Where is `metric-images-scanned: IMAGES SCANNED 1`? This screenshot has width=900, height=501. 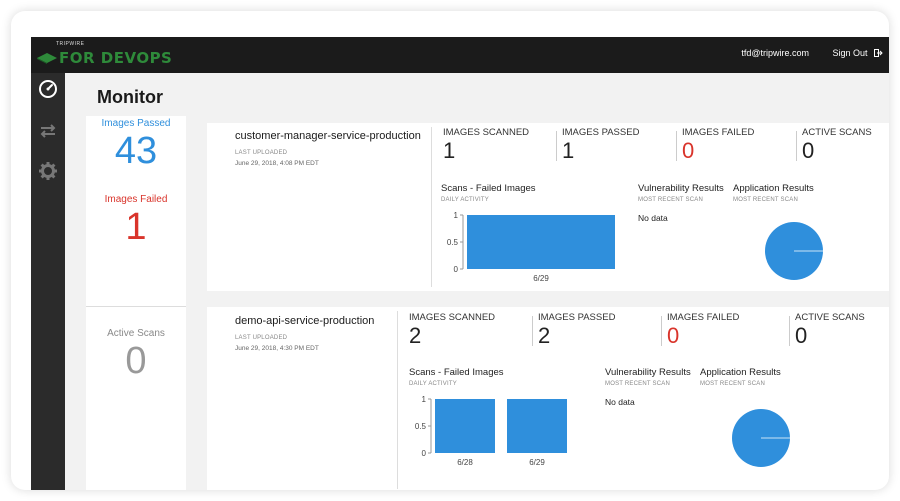
metric-images-scanned: IMAGES SCANNED 1 is located at coordinates (486, 145).